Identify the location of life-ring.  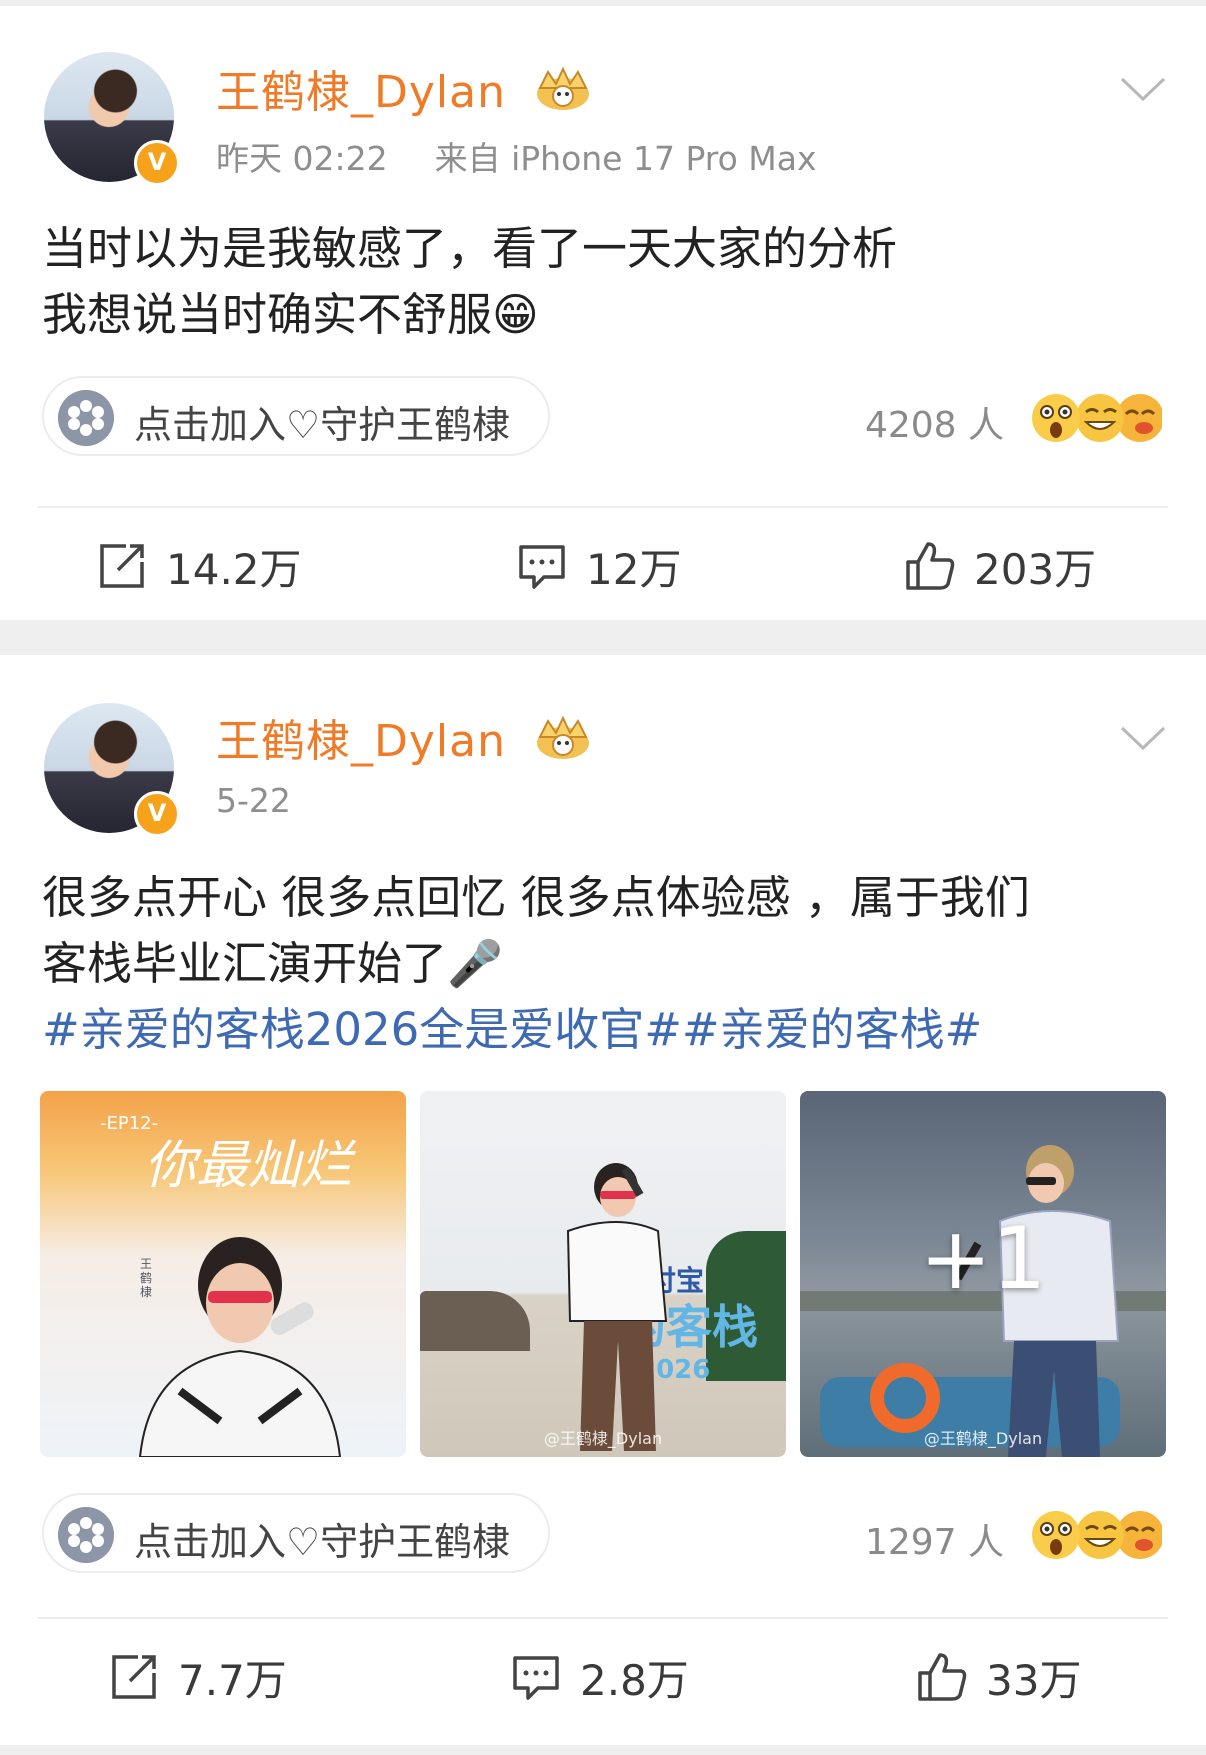
(905, 1398).